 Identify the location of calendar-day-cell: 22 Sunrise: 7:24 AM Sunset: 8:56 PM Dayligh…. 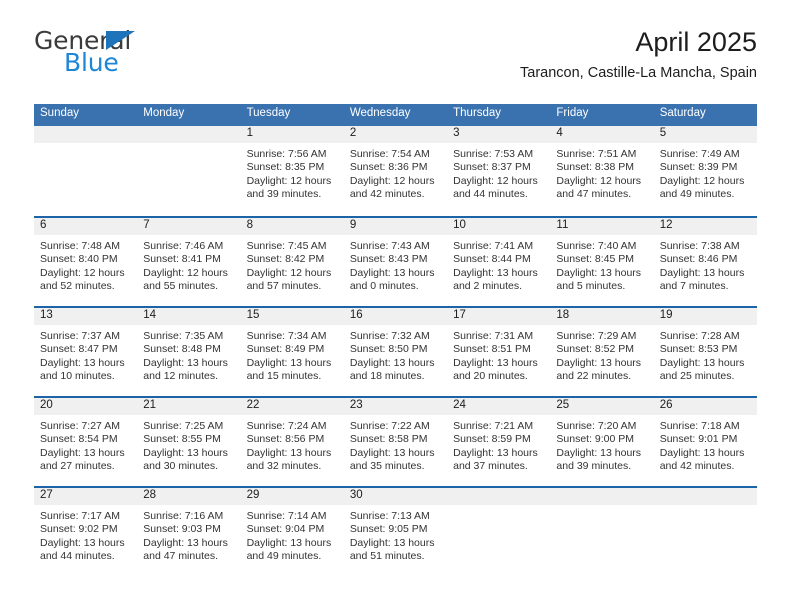
(292, 442).